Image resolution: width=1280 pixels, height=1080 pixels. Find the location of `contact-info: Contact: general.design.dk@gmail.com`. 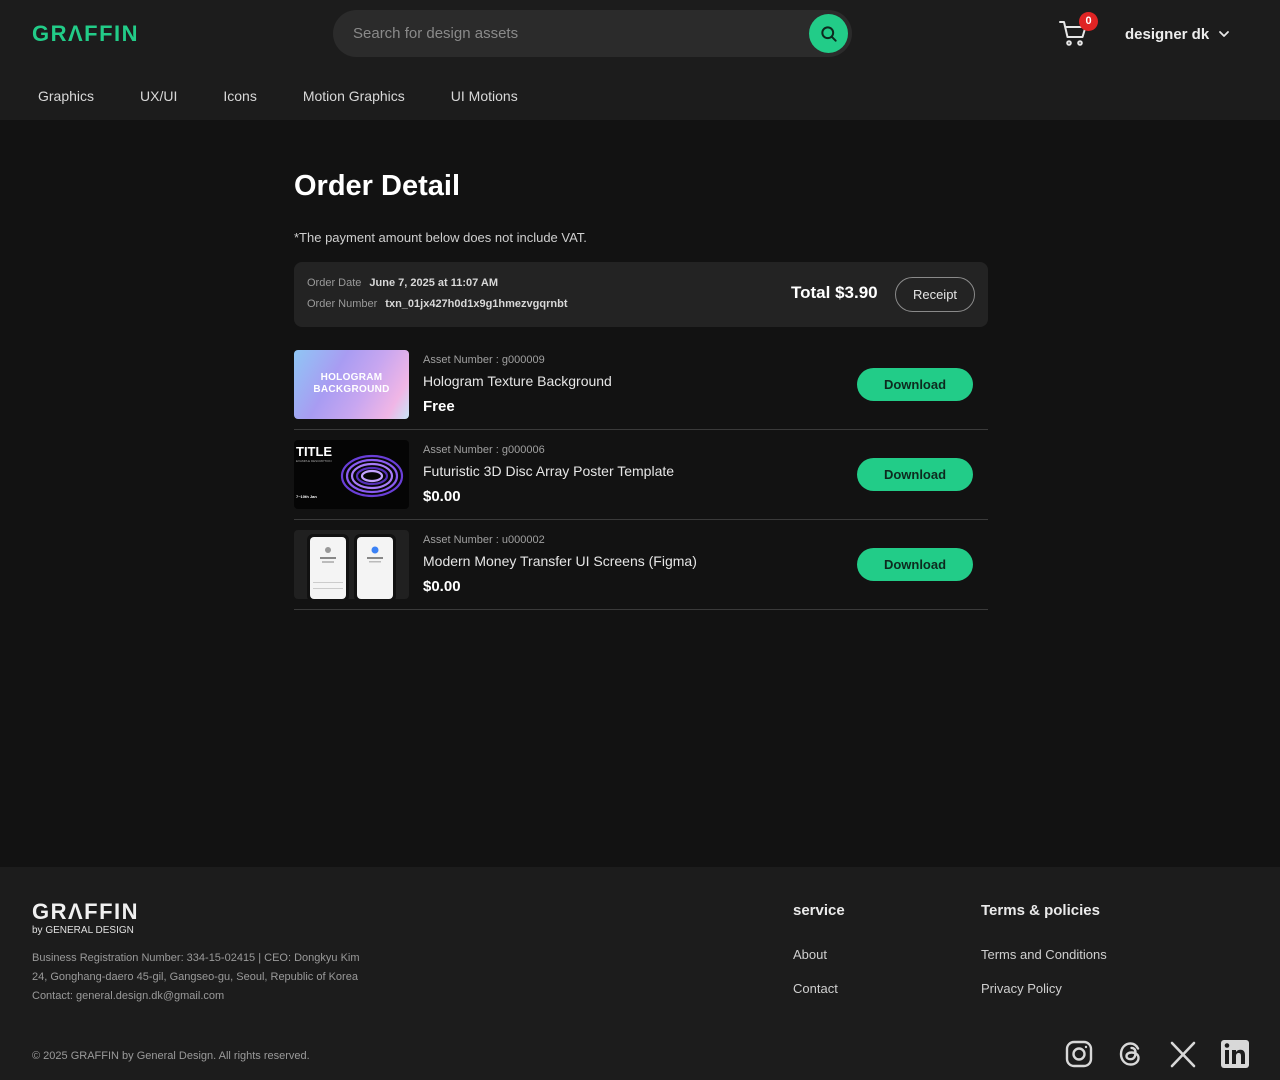

contact-info: Contact: general.design.dk@gmail.com is located at coordinates (128, 996).